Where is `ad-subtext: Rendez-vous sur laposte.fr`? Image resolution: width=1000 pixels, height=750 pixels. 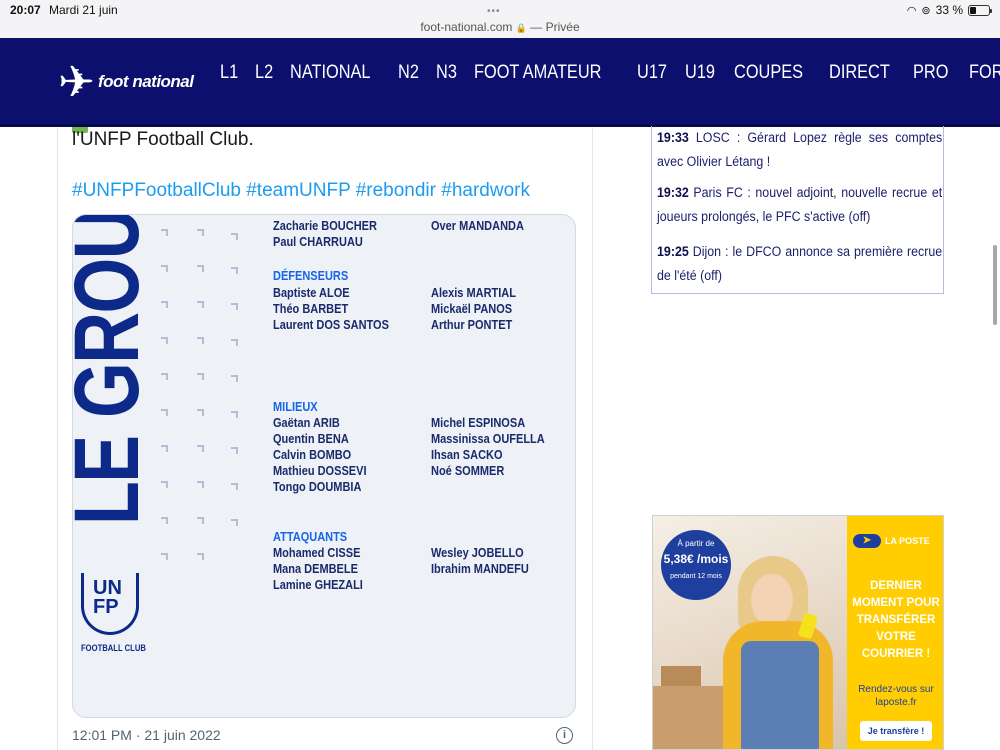 ad-subtext: Rendez-vous sur laposte.fr is located at coordinates (896, 696).